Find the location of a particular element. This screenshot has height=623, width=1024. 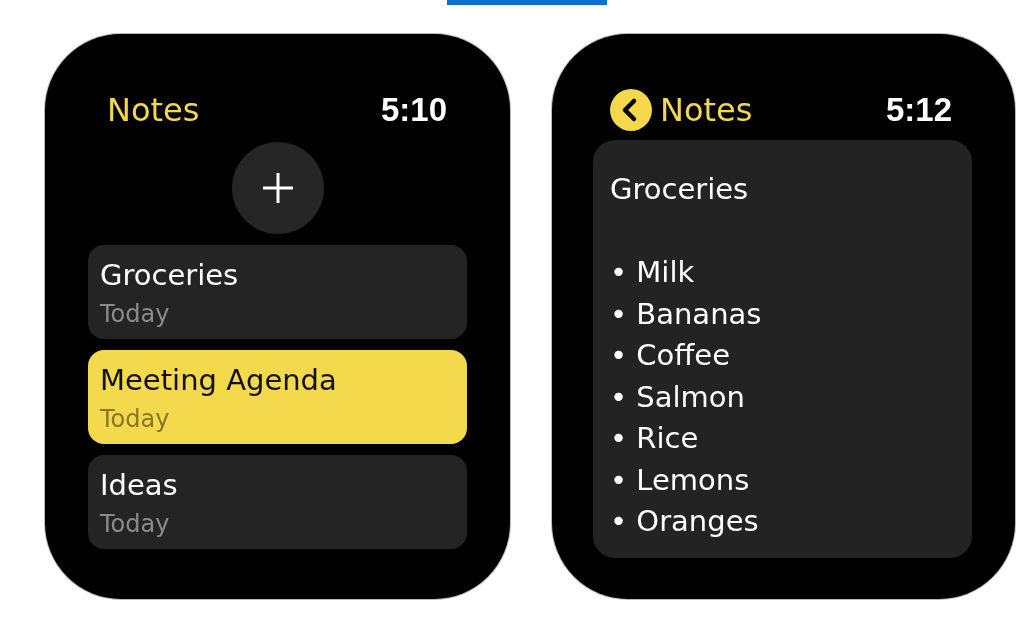

note-line: • Lemons is located at coordinates (680, 480).